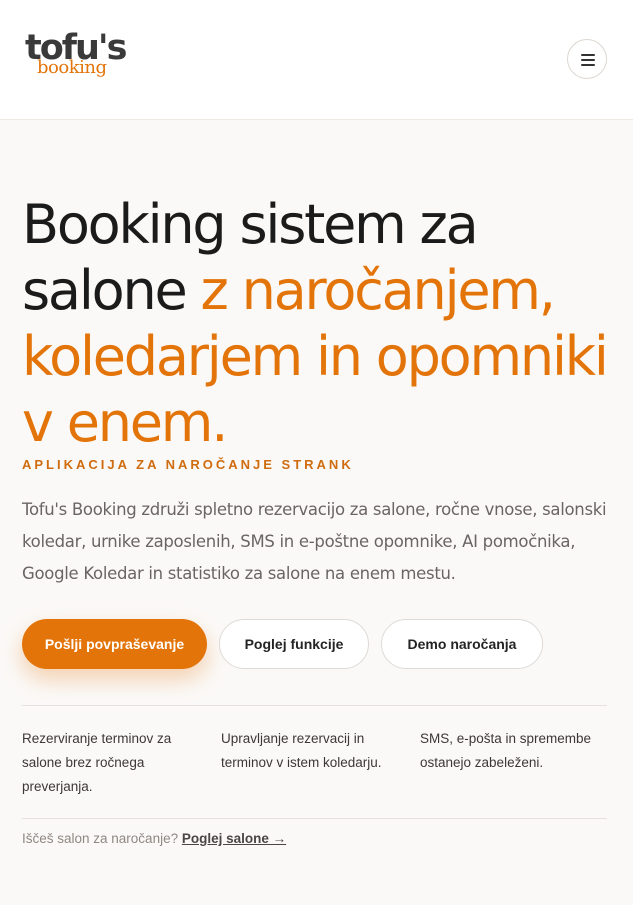  What do you see at coordinates (234, 838) in the screenshot?
I see `view-salons-link: Poglej salone →` at bounding box center [234, 838].